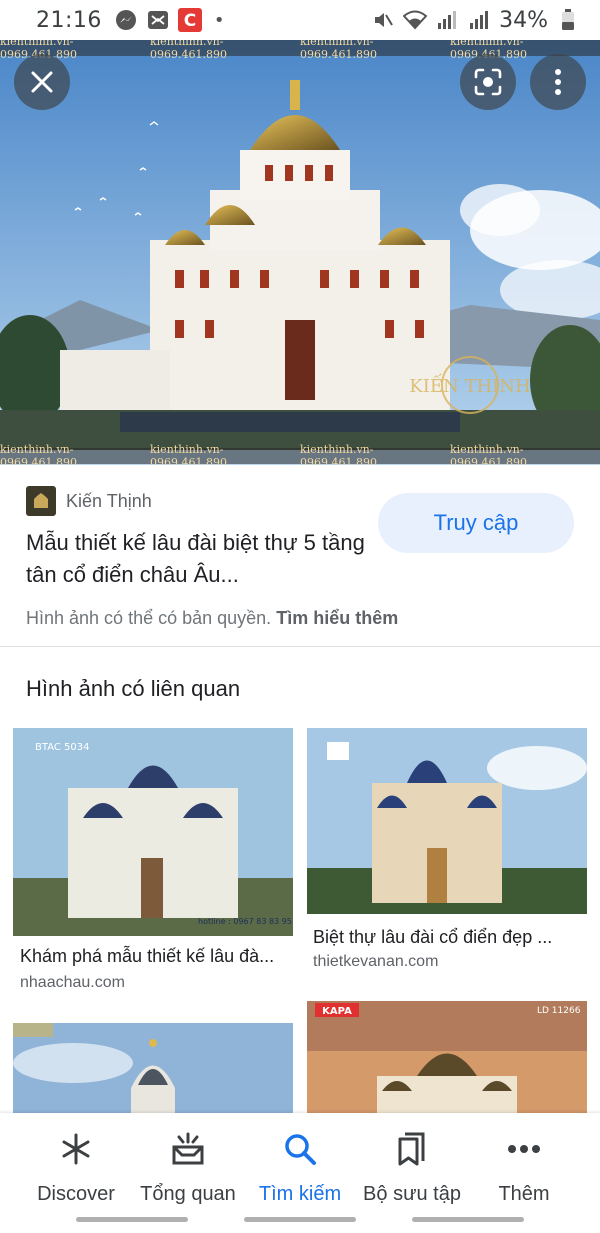 This screenshot has width=600, height=1233. I want to click on related-thumbnail: KAPA LD 11266, so click(447, 1058).